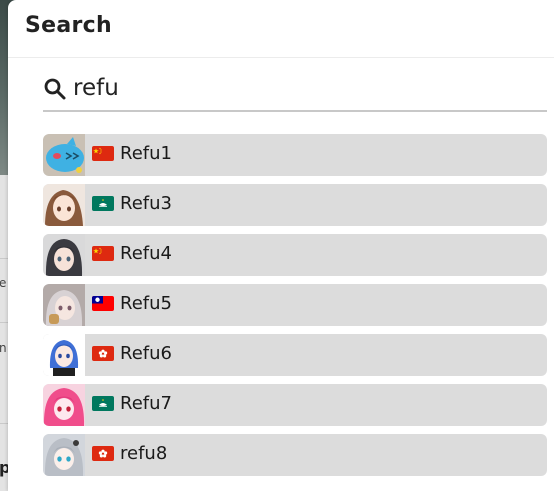 The width and height of the screenshot is (554, 491). Describe the element at coordinates (295, 155) in the screenshot. I see `result-item: Refu1` at that location.